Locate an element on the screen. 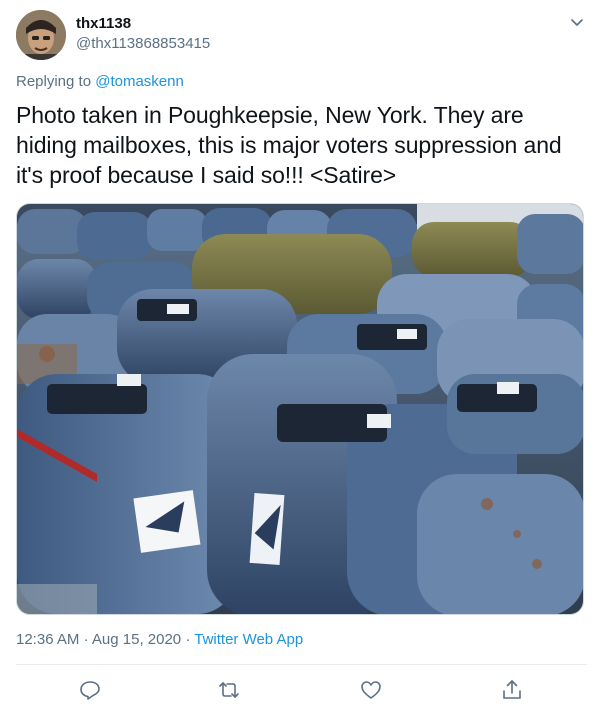 This screenshot has height=710, width=603. display-name: thx1138 is located at coordinates (143, 24).